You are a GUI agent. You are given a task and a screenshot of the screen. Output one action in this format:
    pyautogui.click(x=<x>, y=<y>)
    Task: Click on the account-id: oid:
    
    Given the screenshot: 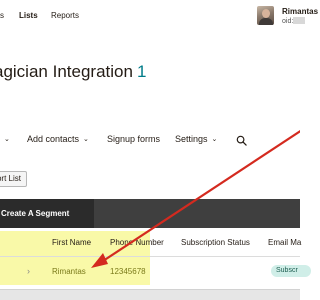 What is the action you would take?
    pyautogui.click(x=294, y=21)
    